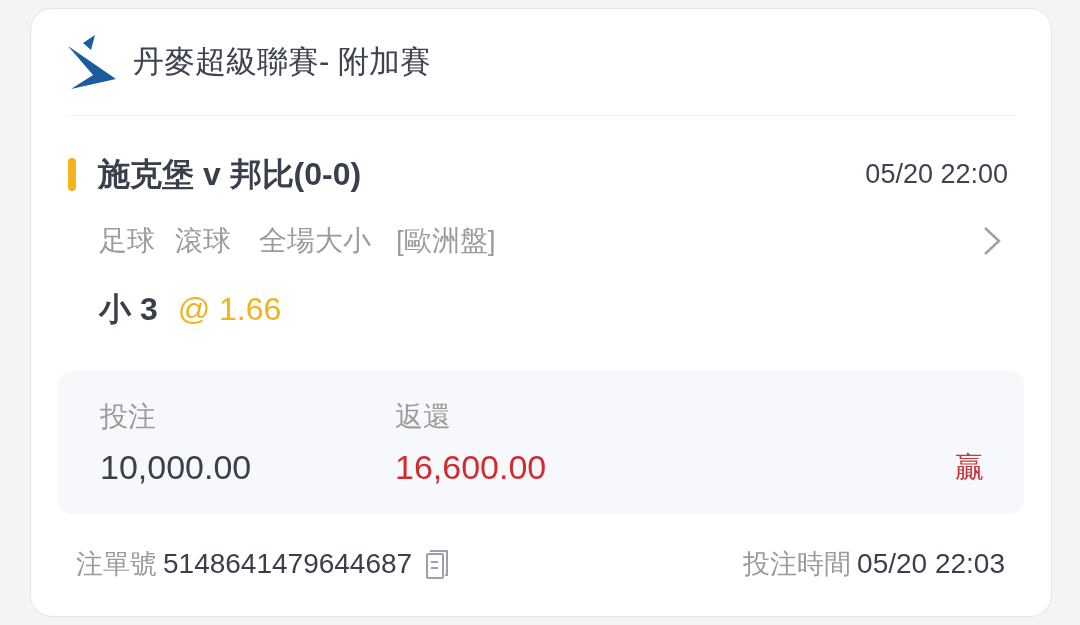 This screenshot has height=625, width=1080. What do you see at coordinates (471, 467) in the screenshot?
I see `return-amount: 16,600.00` at bounding box center [471, 467].